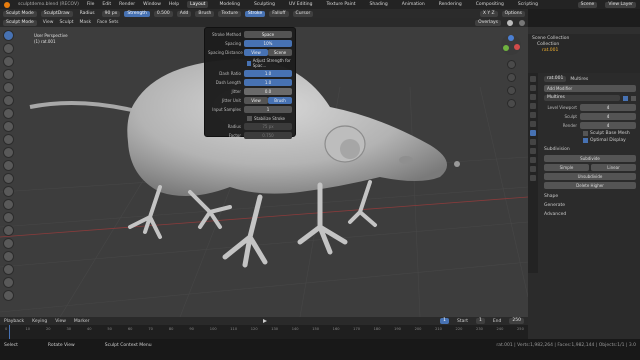 Image resolution: width=640 pixels, height=360 pixels. Describe the element at coordinates (20, 13) in the screenshot. I see `sculpt-mode-selector: Sculpt Mode` at that location.